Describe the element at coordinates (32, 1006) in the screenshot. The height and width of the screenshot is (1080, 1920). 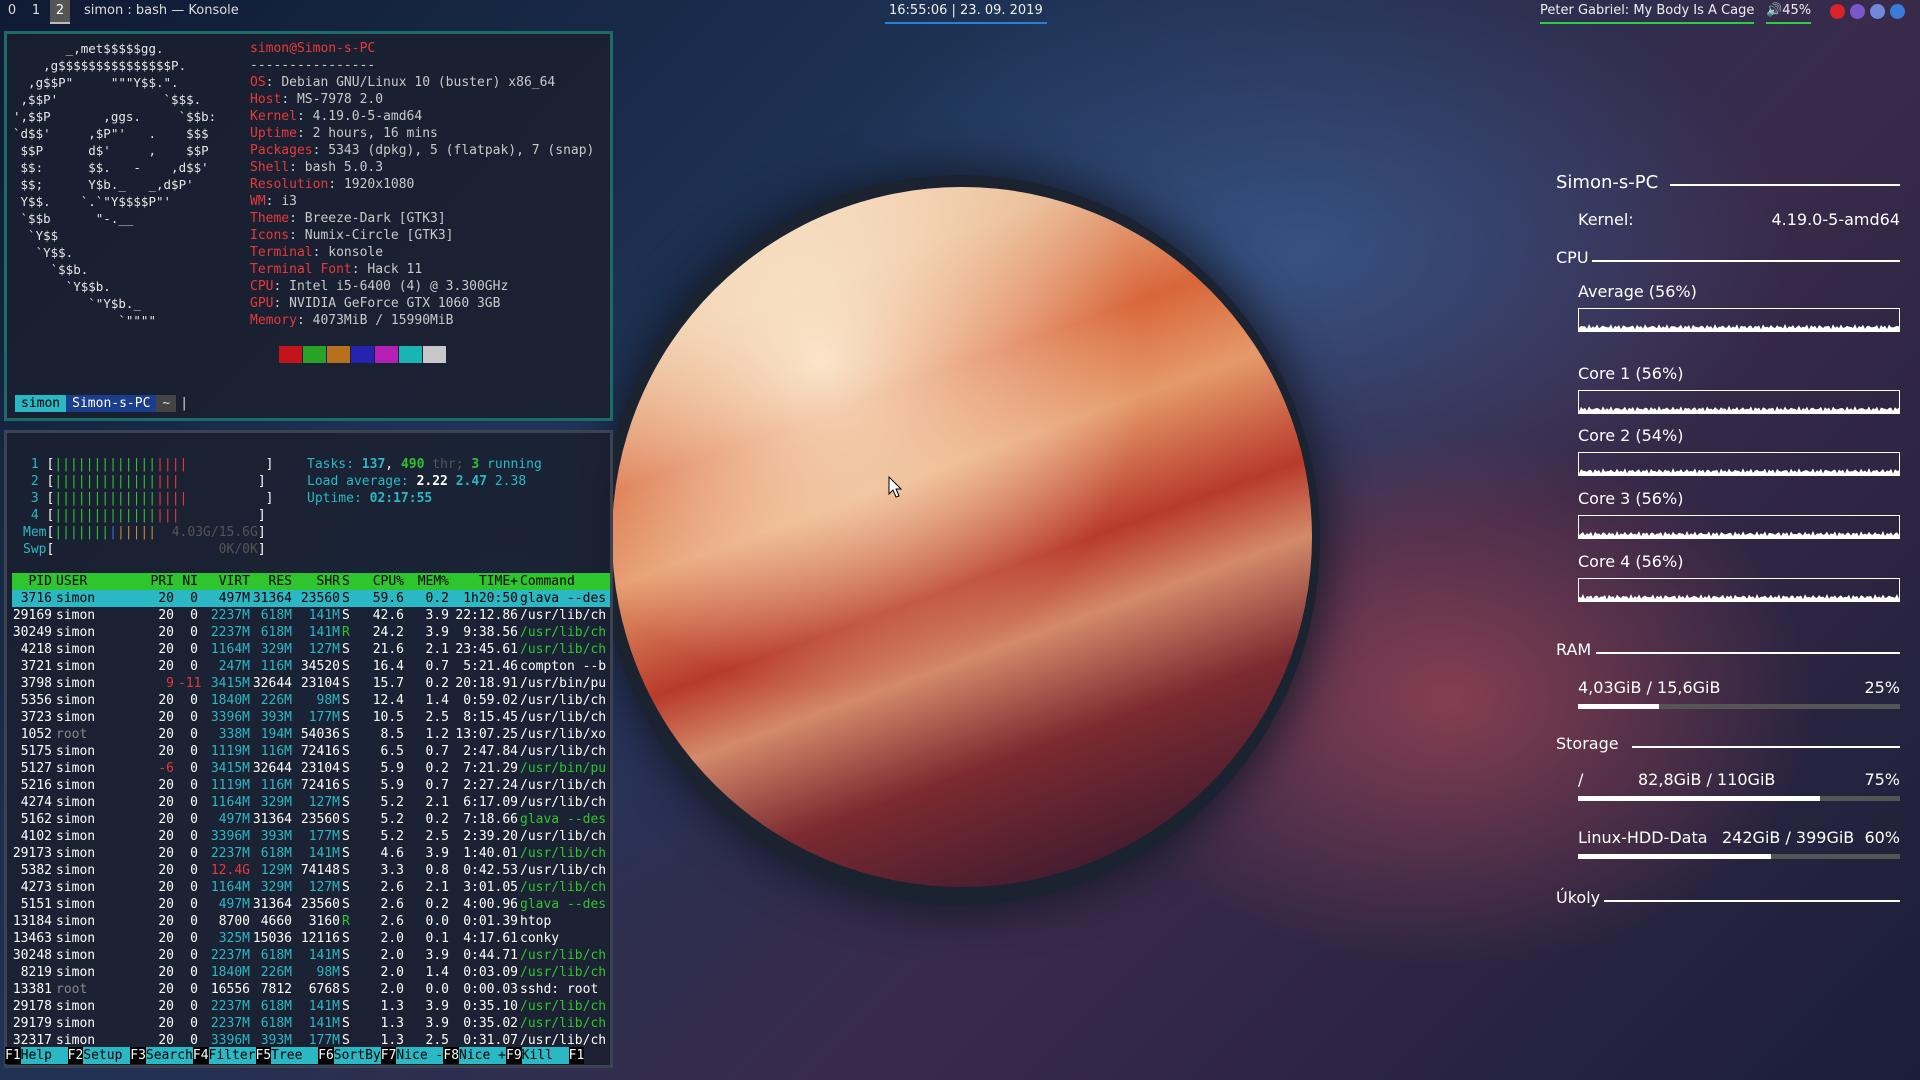
I see `cell-pid: 29178` at that location.